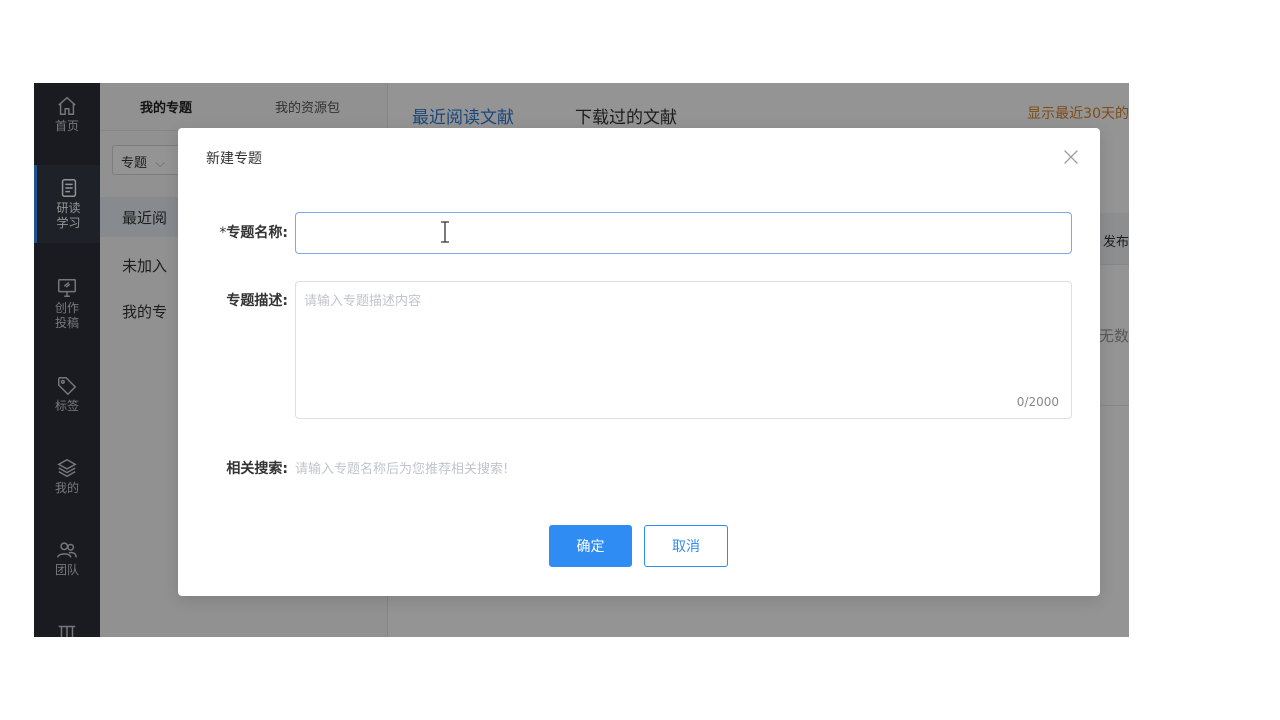  I want to click on topic-name-label-text: 专题名称:, so click(257, 233).